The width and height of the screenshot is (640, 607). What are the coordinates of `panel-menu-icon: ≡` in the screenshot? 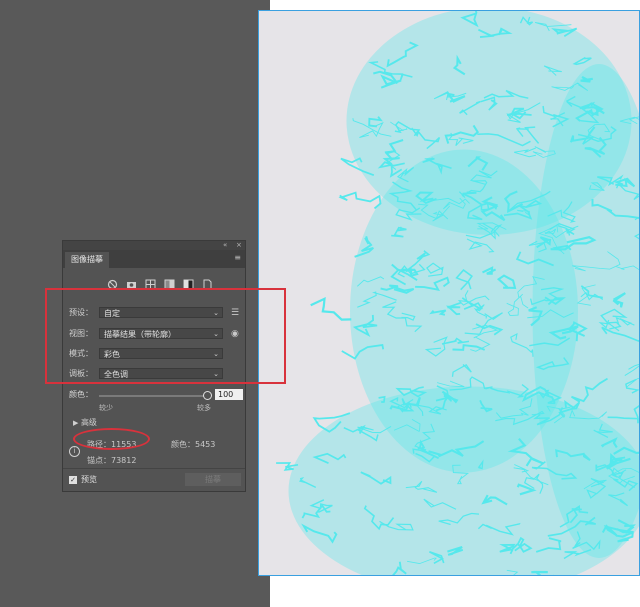 It's located at (237, 258).